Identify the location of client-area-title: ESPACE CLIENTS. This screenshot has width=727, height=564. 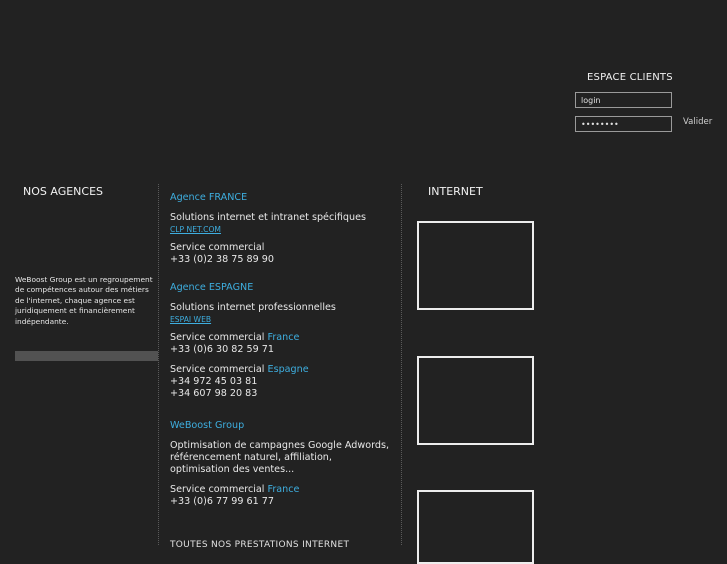
(630, 77).